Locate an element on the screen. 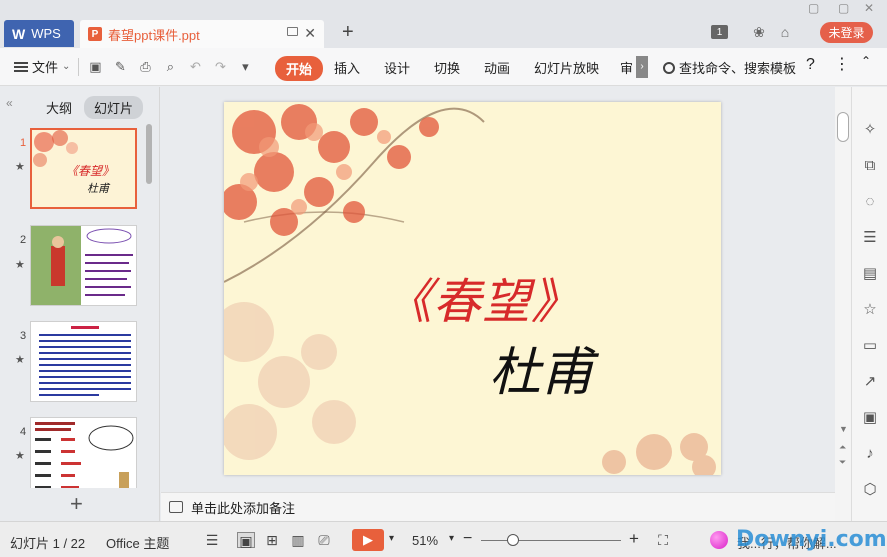  archive-icon: ▭ is located at coordinates (870, 346).